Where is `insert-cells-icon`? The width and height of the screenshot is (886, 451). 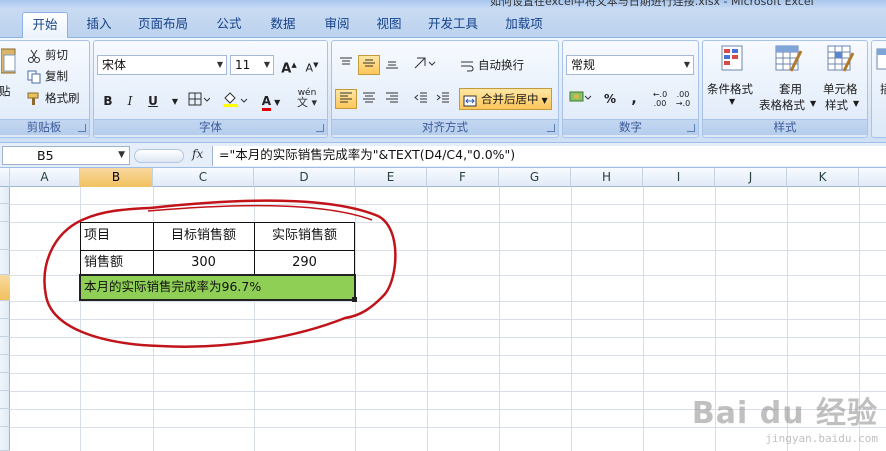
insert-cells-icon is located at coordinates (881, 61).